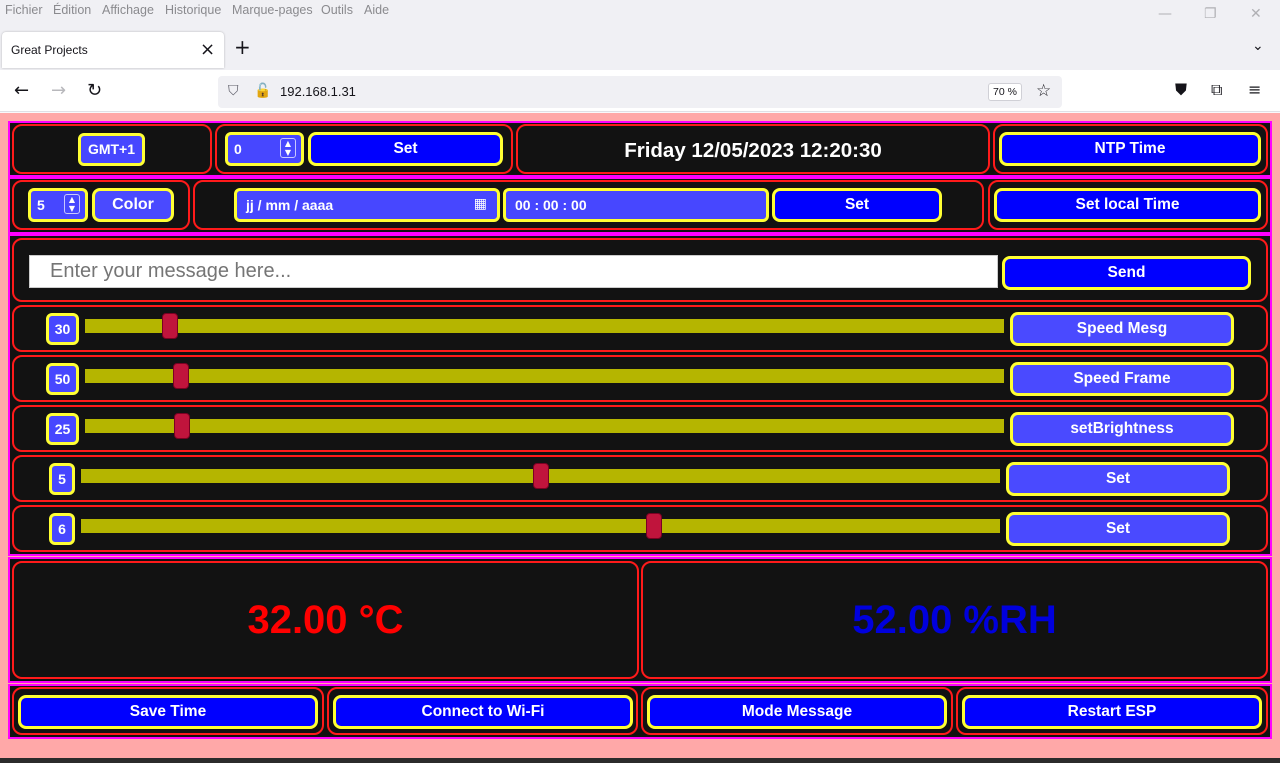 Image resolution: width=1280 pixels, height=763 pixels. I want to click on mode-message-button: Mode Message, so click(797, 712).